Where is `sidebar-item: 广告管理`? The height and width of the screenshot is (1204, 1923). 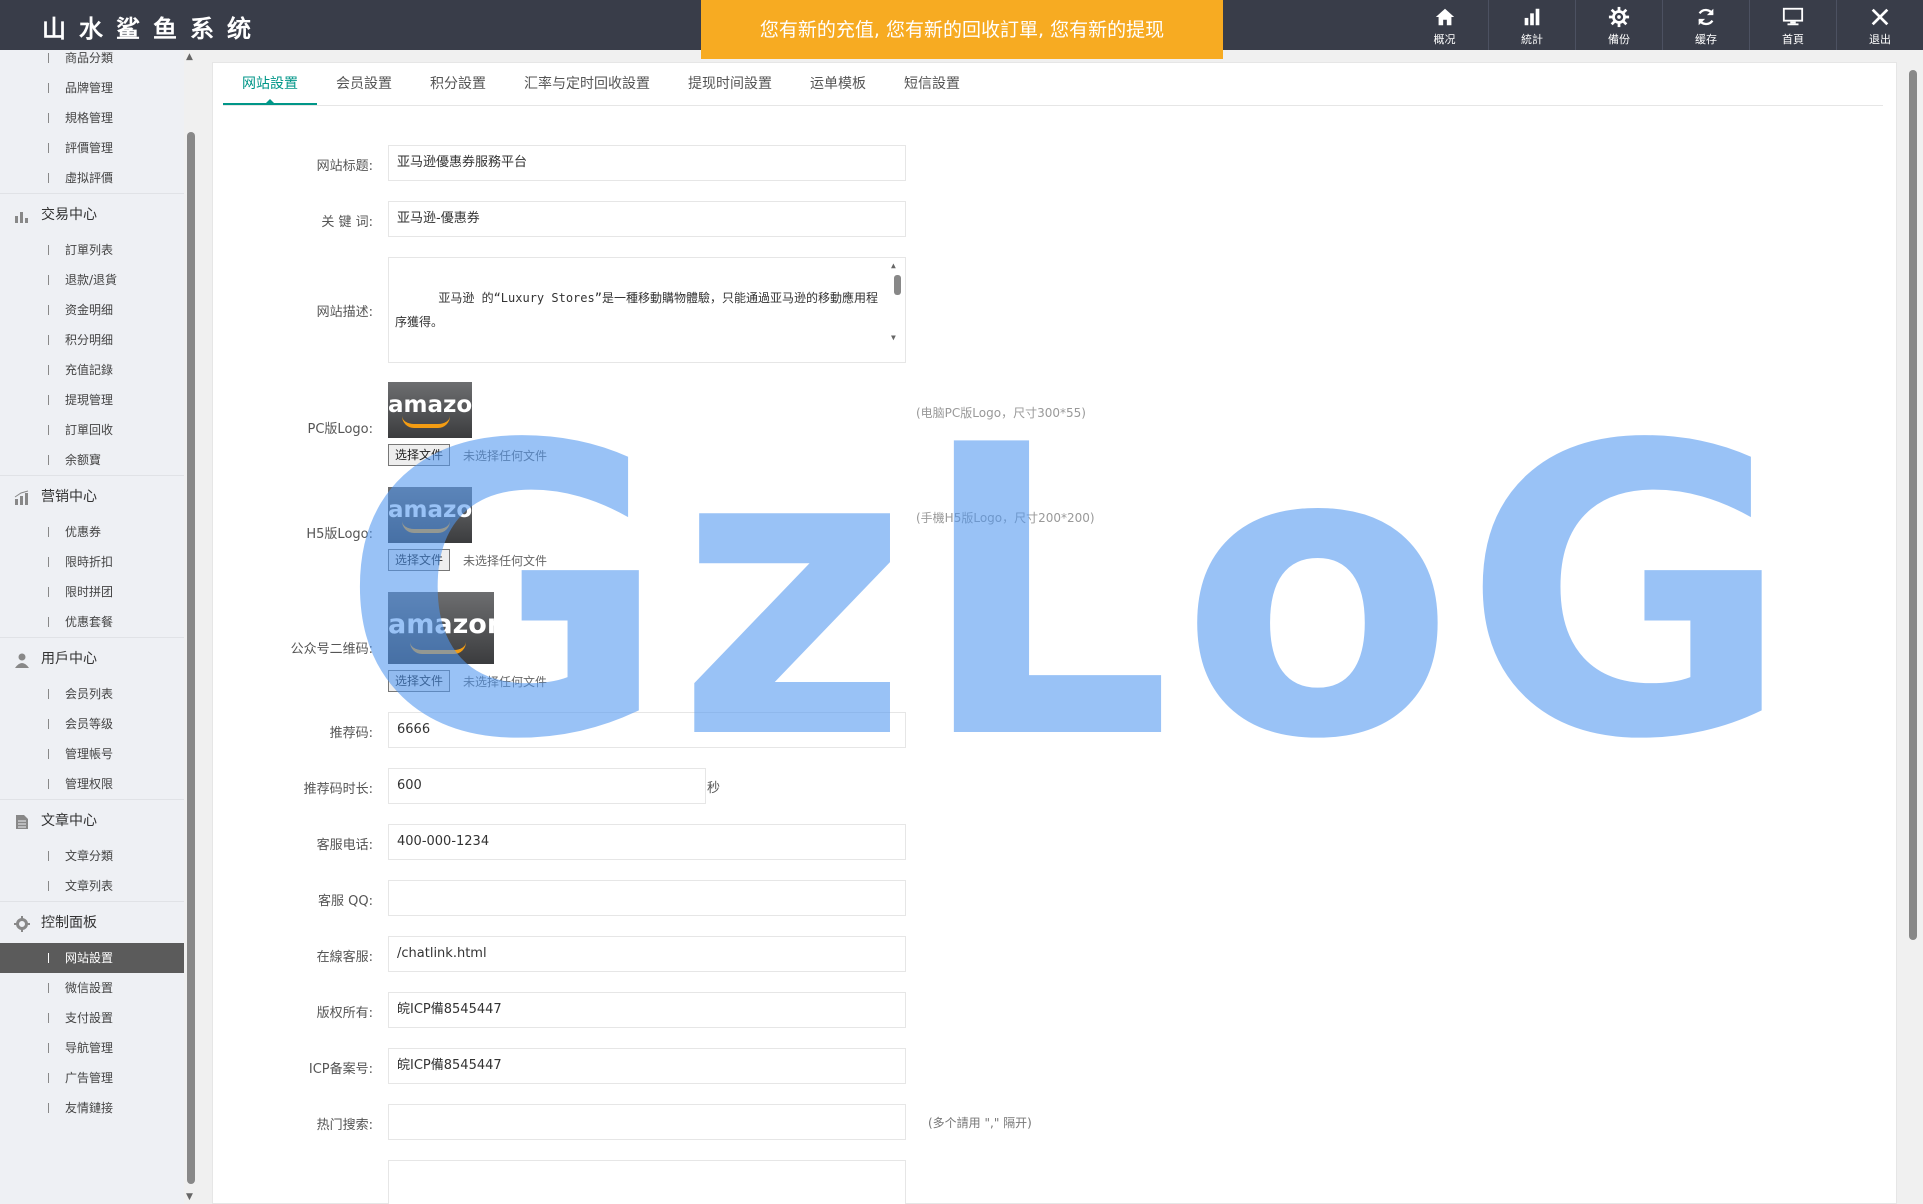 sidebar-item: 广告管理 is located at coordinates (92, 1078).